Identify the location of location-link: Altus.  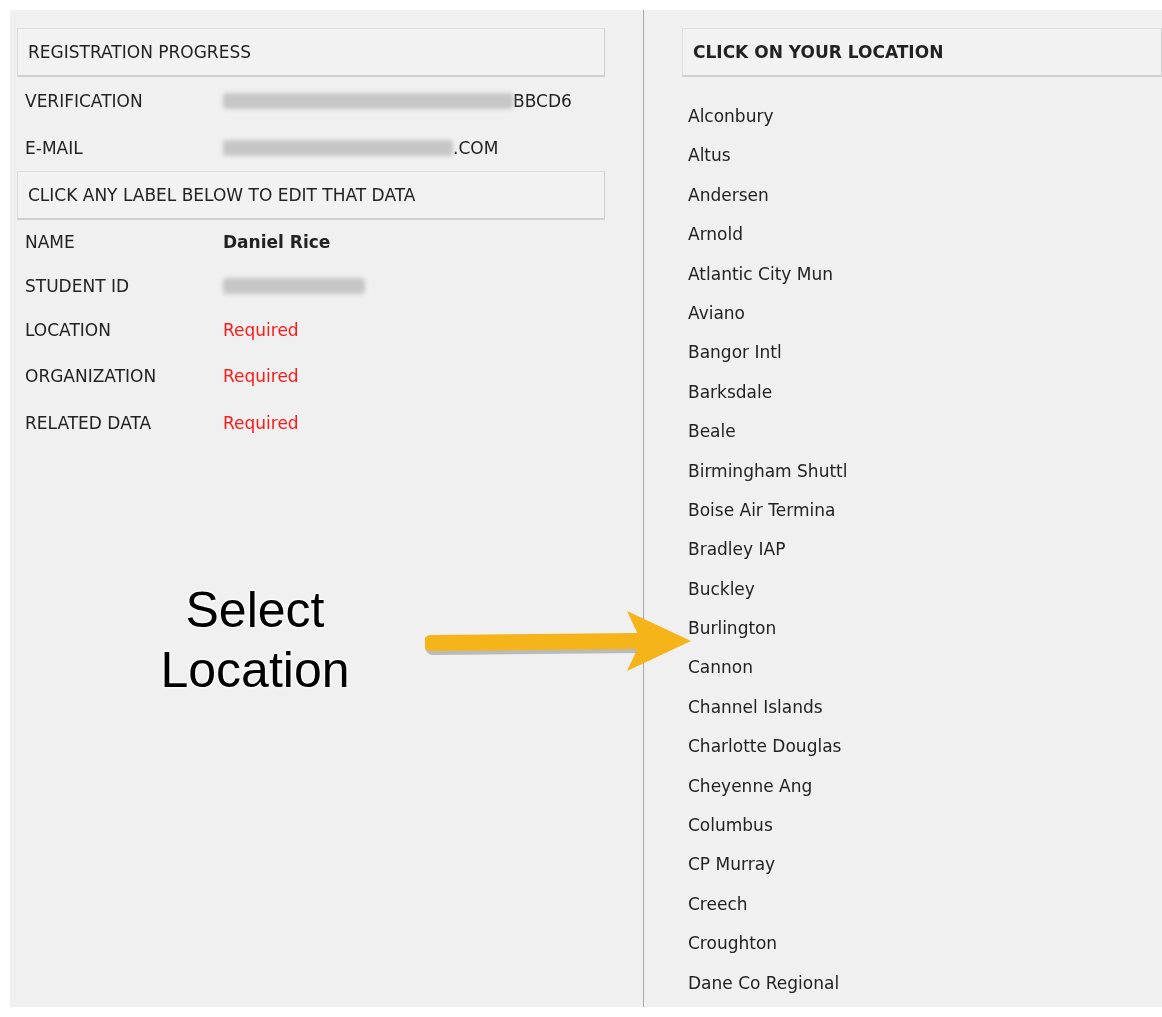
(709, 156).